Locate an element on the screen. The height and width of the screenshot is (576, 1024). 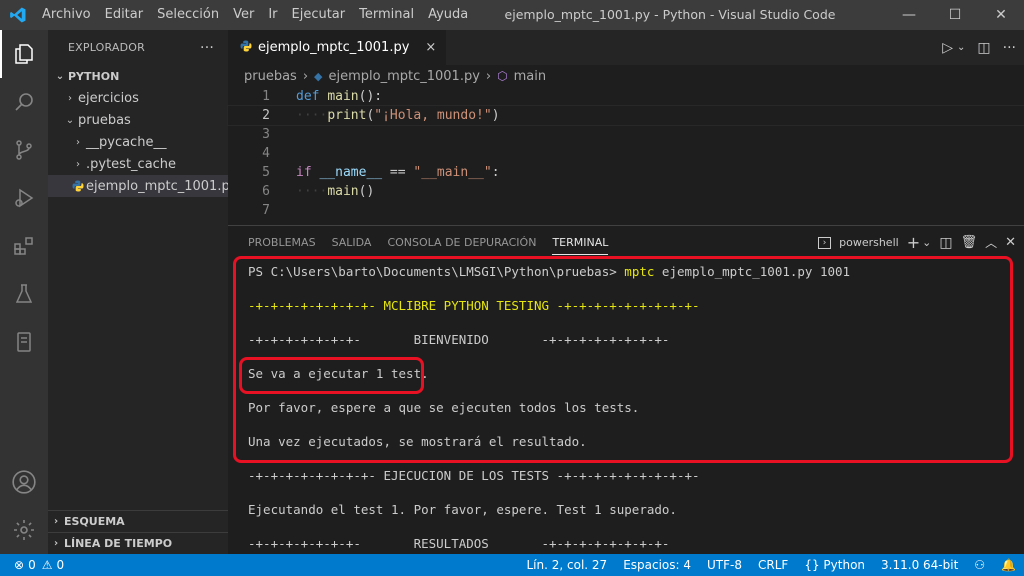
folder-ejercicios: › ejercicios is located at coordinates (138, 98).